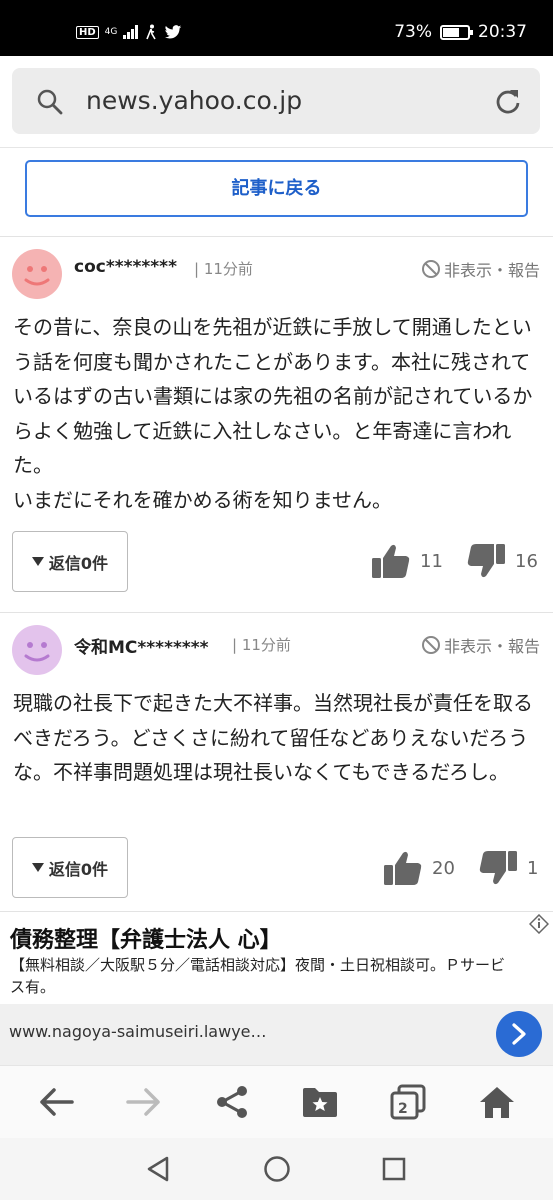 Image resolution: width=553 pixels, height=1200 pixels. I want to click on status-right: 73% 20:37, so click(460, 32).